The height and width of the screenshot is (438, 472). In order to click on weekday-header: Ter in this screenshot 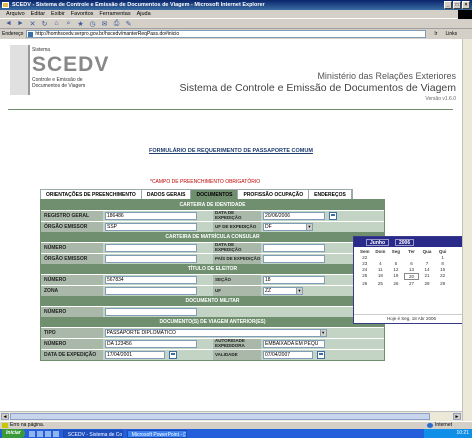, I will do `click(411, 251)`.